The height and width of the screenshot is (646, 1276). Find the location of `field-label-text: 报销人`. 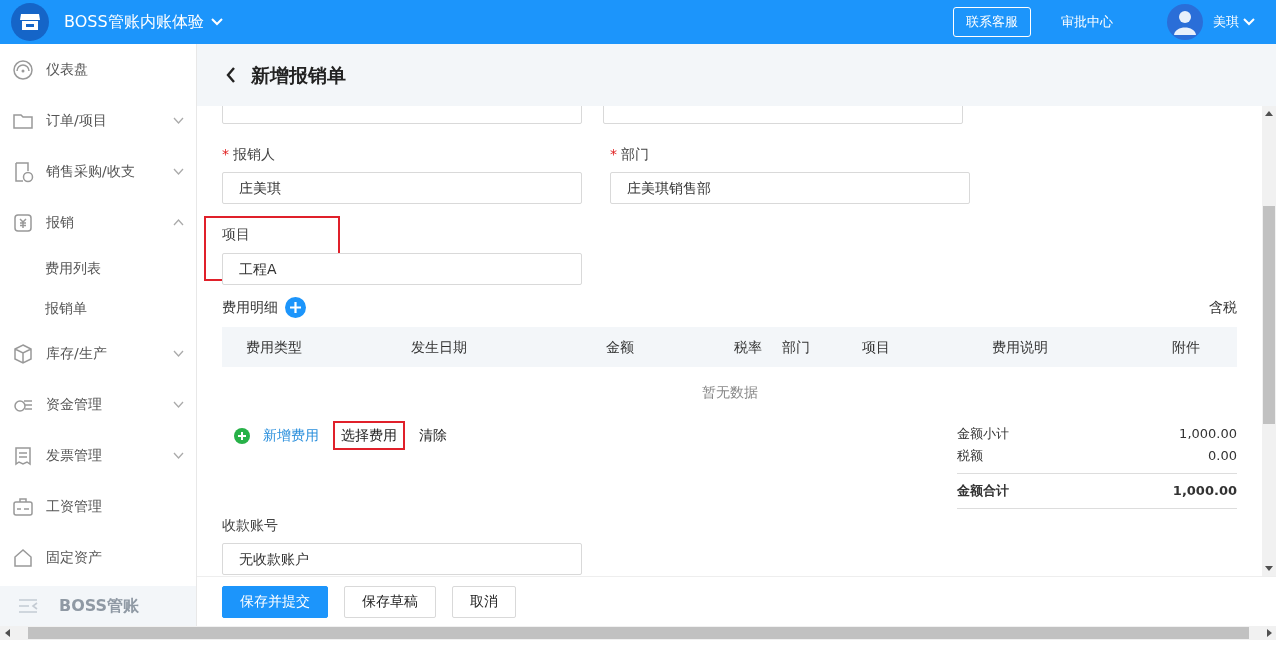

field-label-text: 报销人 is located at coordinates (254, 154).